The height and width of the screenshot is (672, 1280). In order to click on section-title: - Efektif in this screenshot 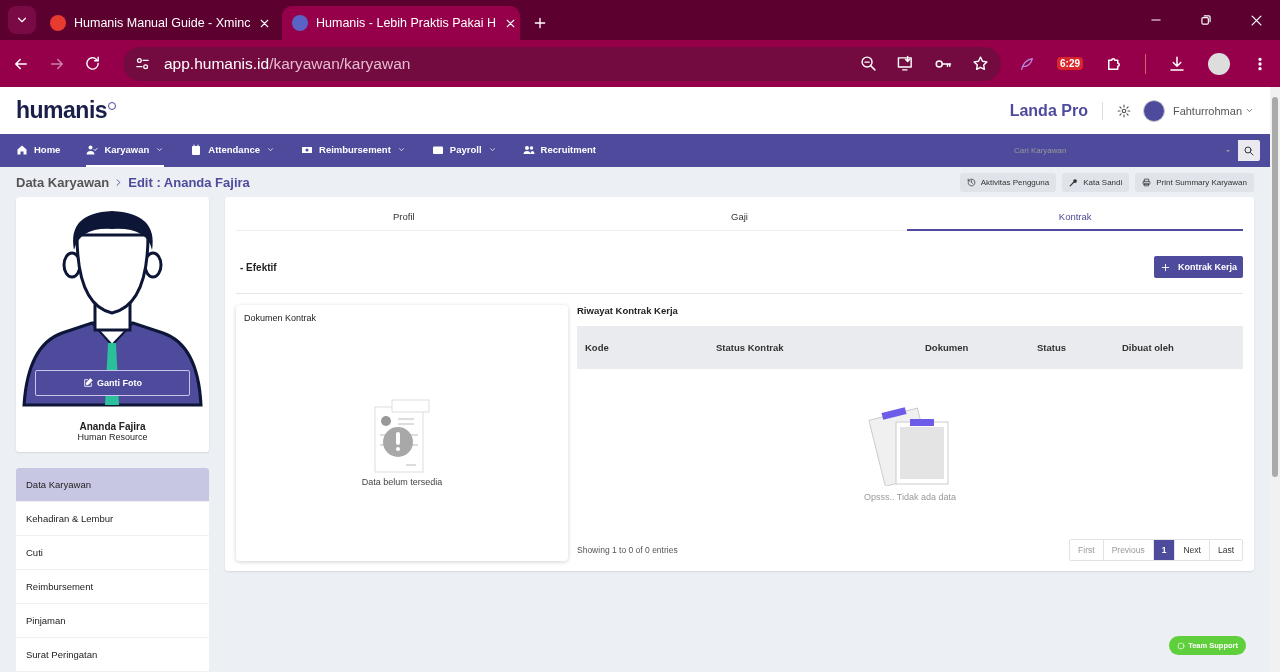, I will do `click(258, 267)`.